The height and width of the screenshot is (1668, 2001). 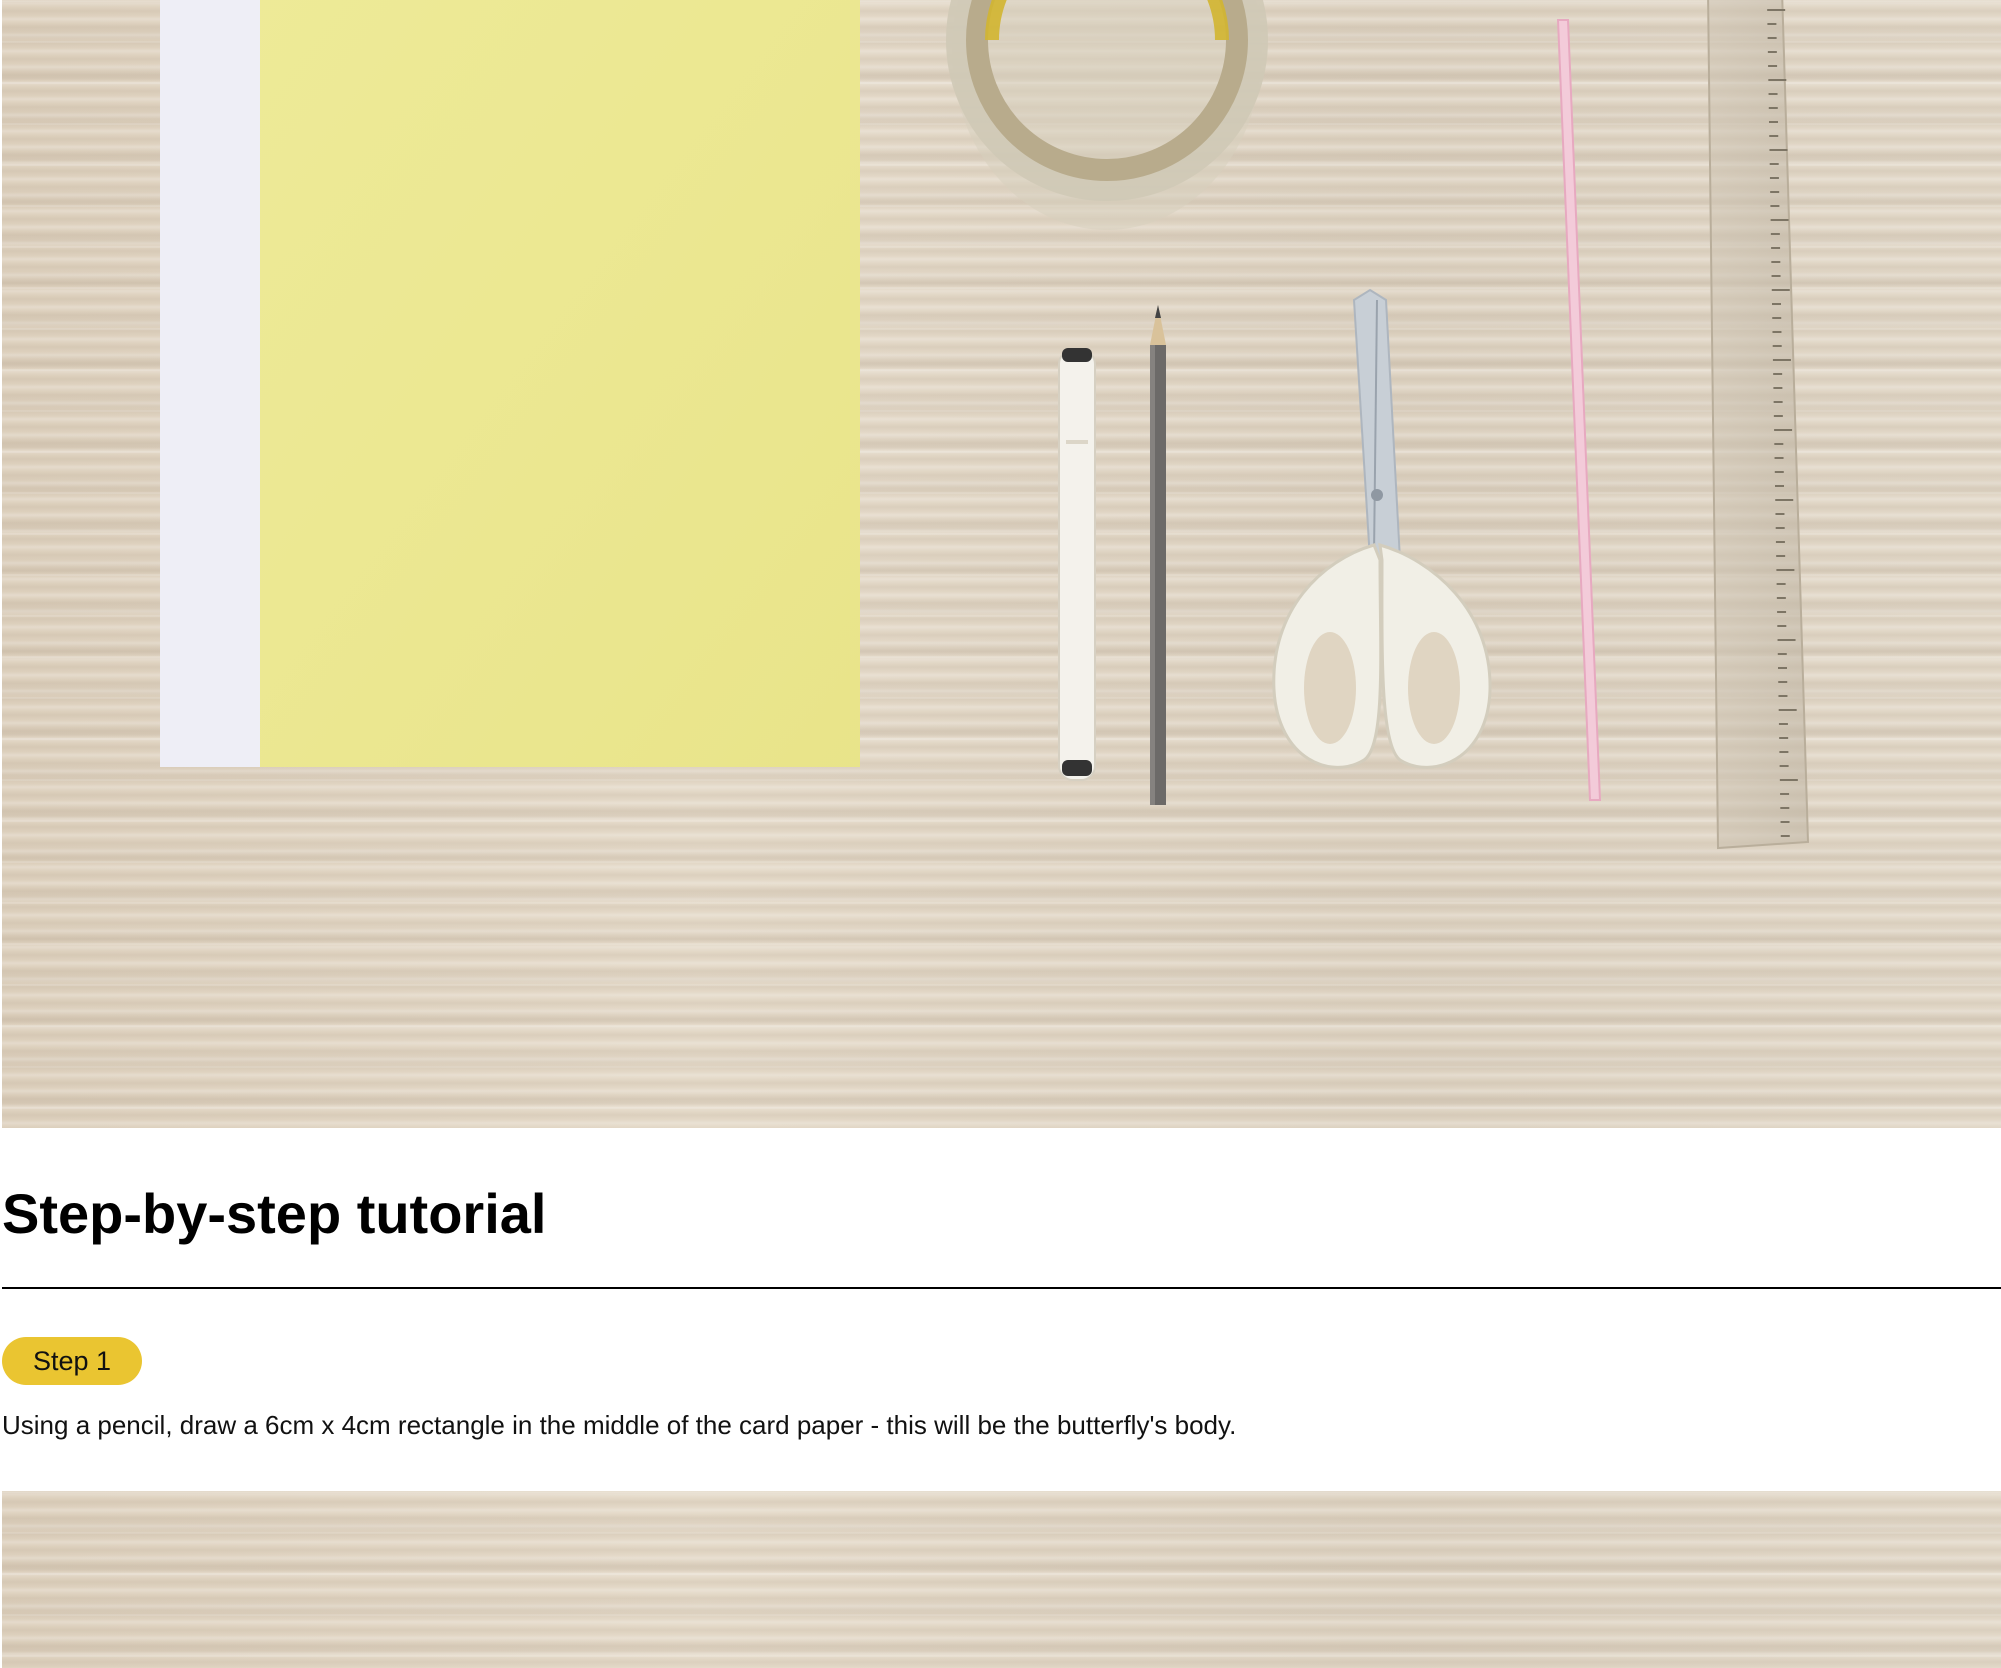 I want to click on page-title: Step-by-step tutorial, so click(x=274, y=1213).